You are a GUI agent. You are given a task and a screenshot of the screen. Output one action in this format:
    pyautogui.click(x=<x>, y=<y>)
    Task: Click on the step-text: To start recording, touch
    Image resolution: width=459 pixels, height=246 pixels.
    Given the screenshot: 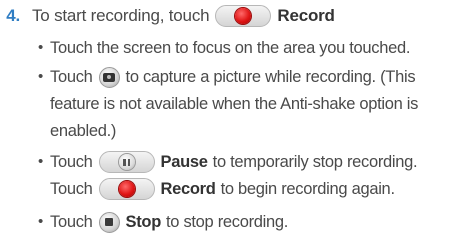 What is the action you would take?
    pyautogui.click(x=121, y=15)
    